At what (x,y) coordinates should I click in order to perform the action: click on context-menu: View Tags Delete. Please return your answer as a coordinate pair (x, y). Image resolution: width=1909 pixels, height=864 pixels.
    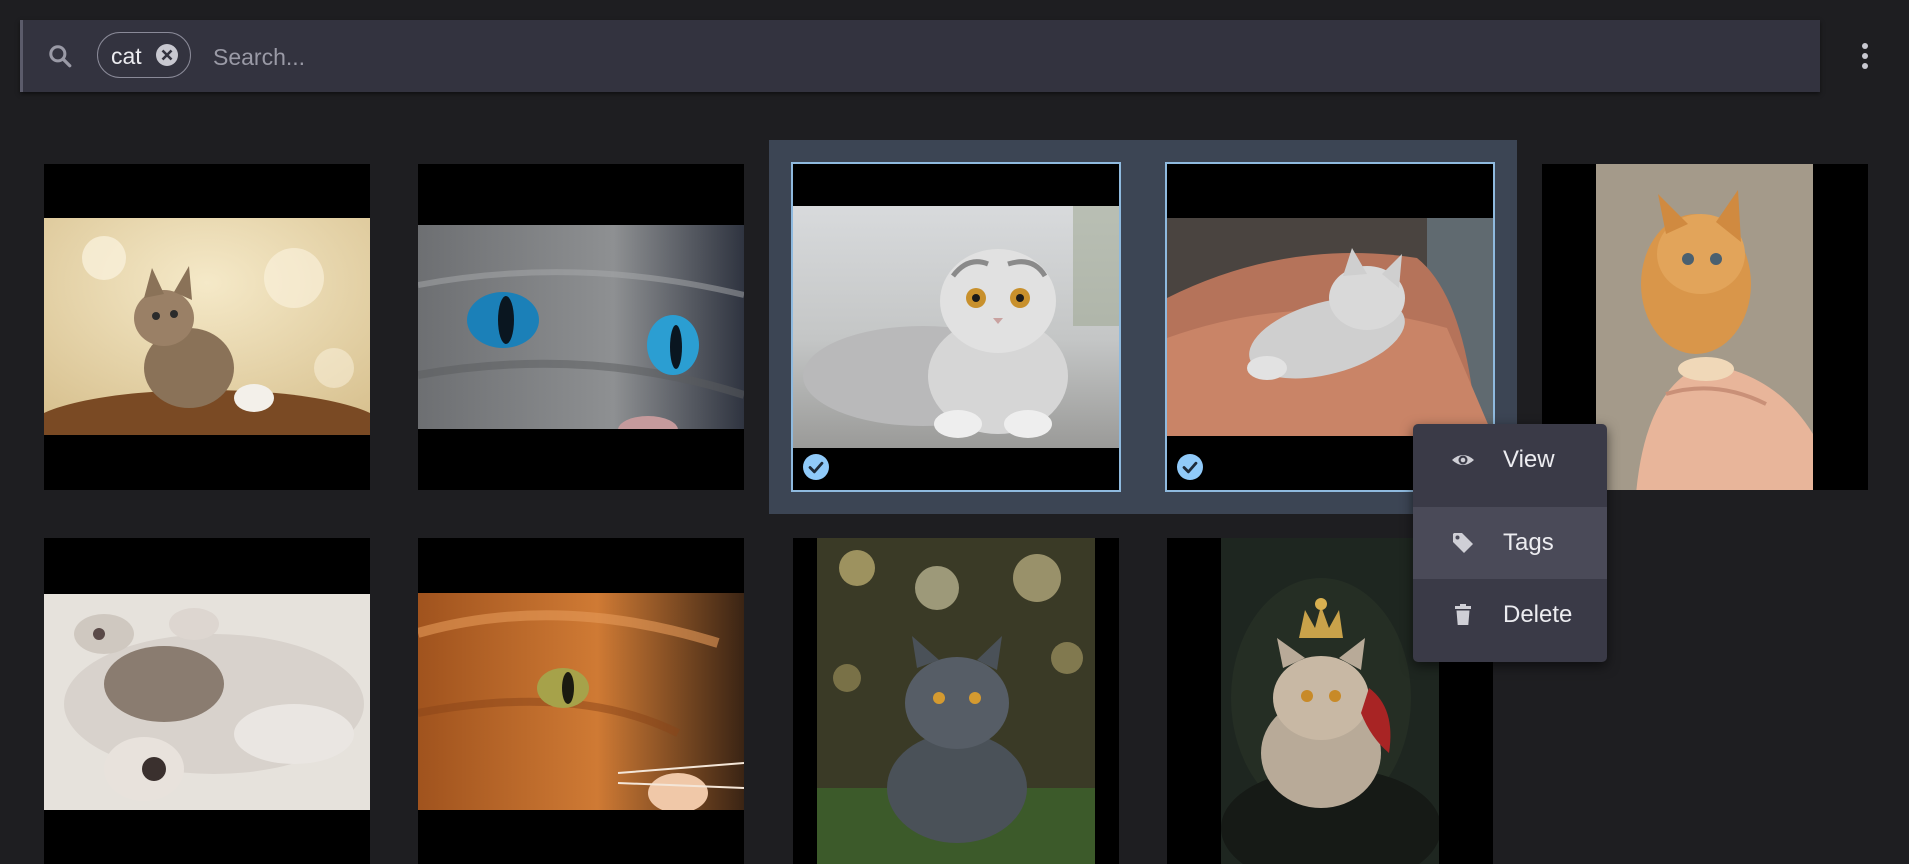
    Looking at the image, I should click on (1510, 543).